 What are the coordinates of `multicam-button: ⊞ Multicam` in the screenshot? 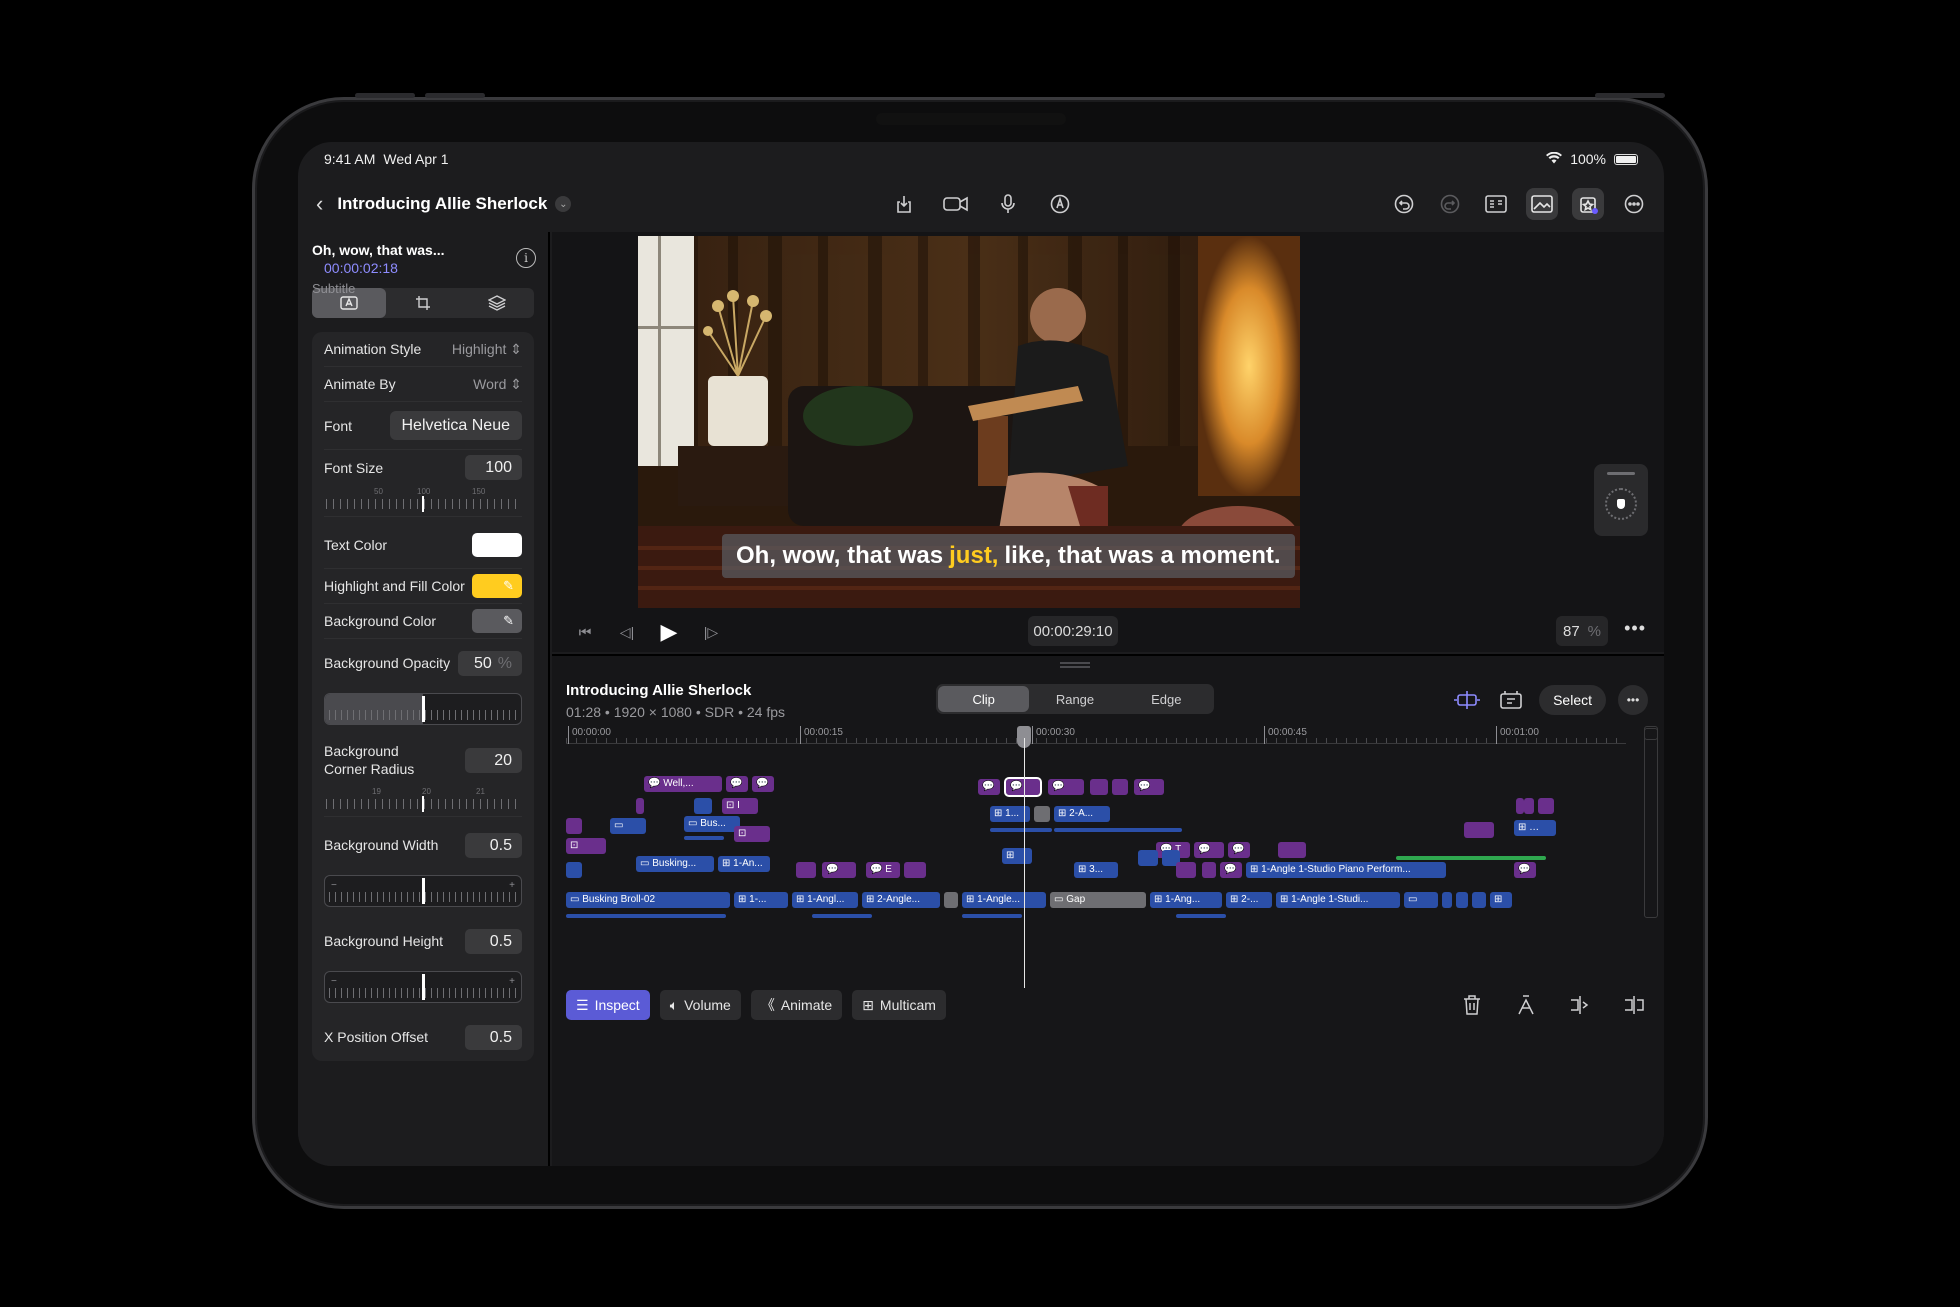 It's located at (899, 1005).